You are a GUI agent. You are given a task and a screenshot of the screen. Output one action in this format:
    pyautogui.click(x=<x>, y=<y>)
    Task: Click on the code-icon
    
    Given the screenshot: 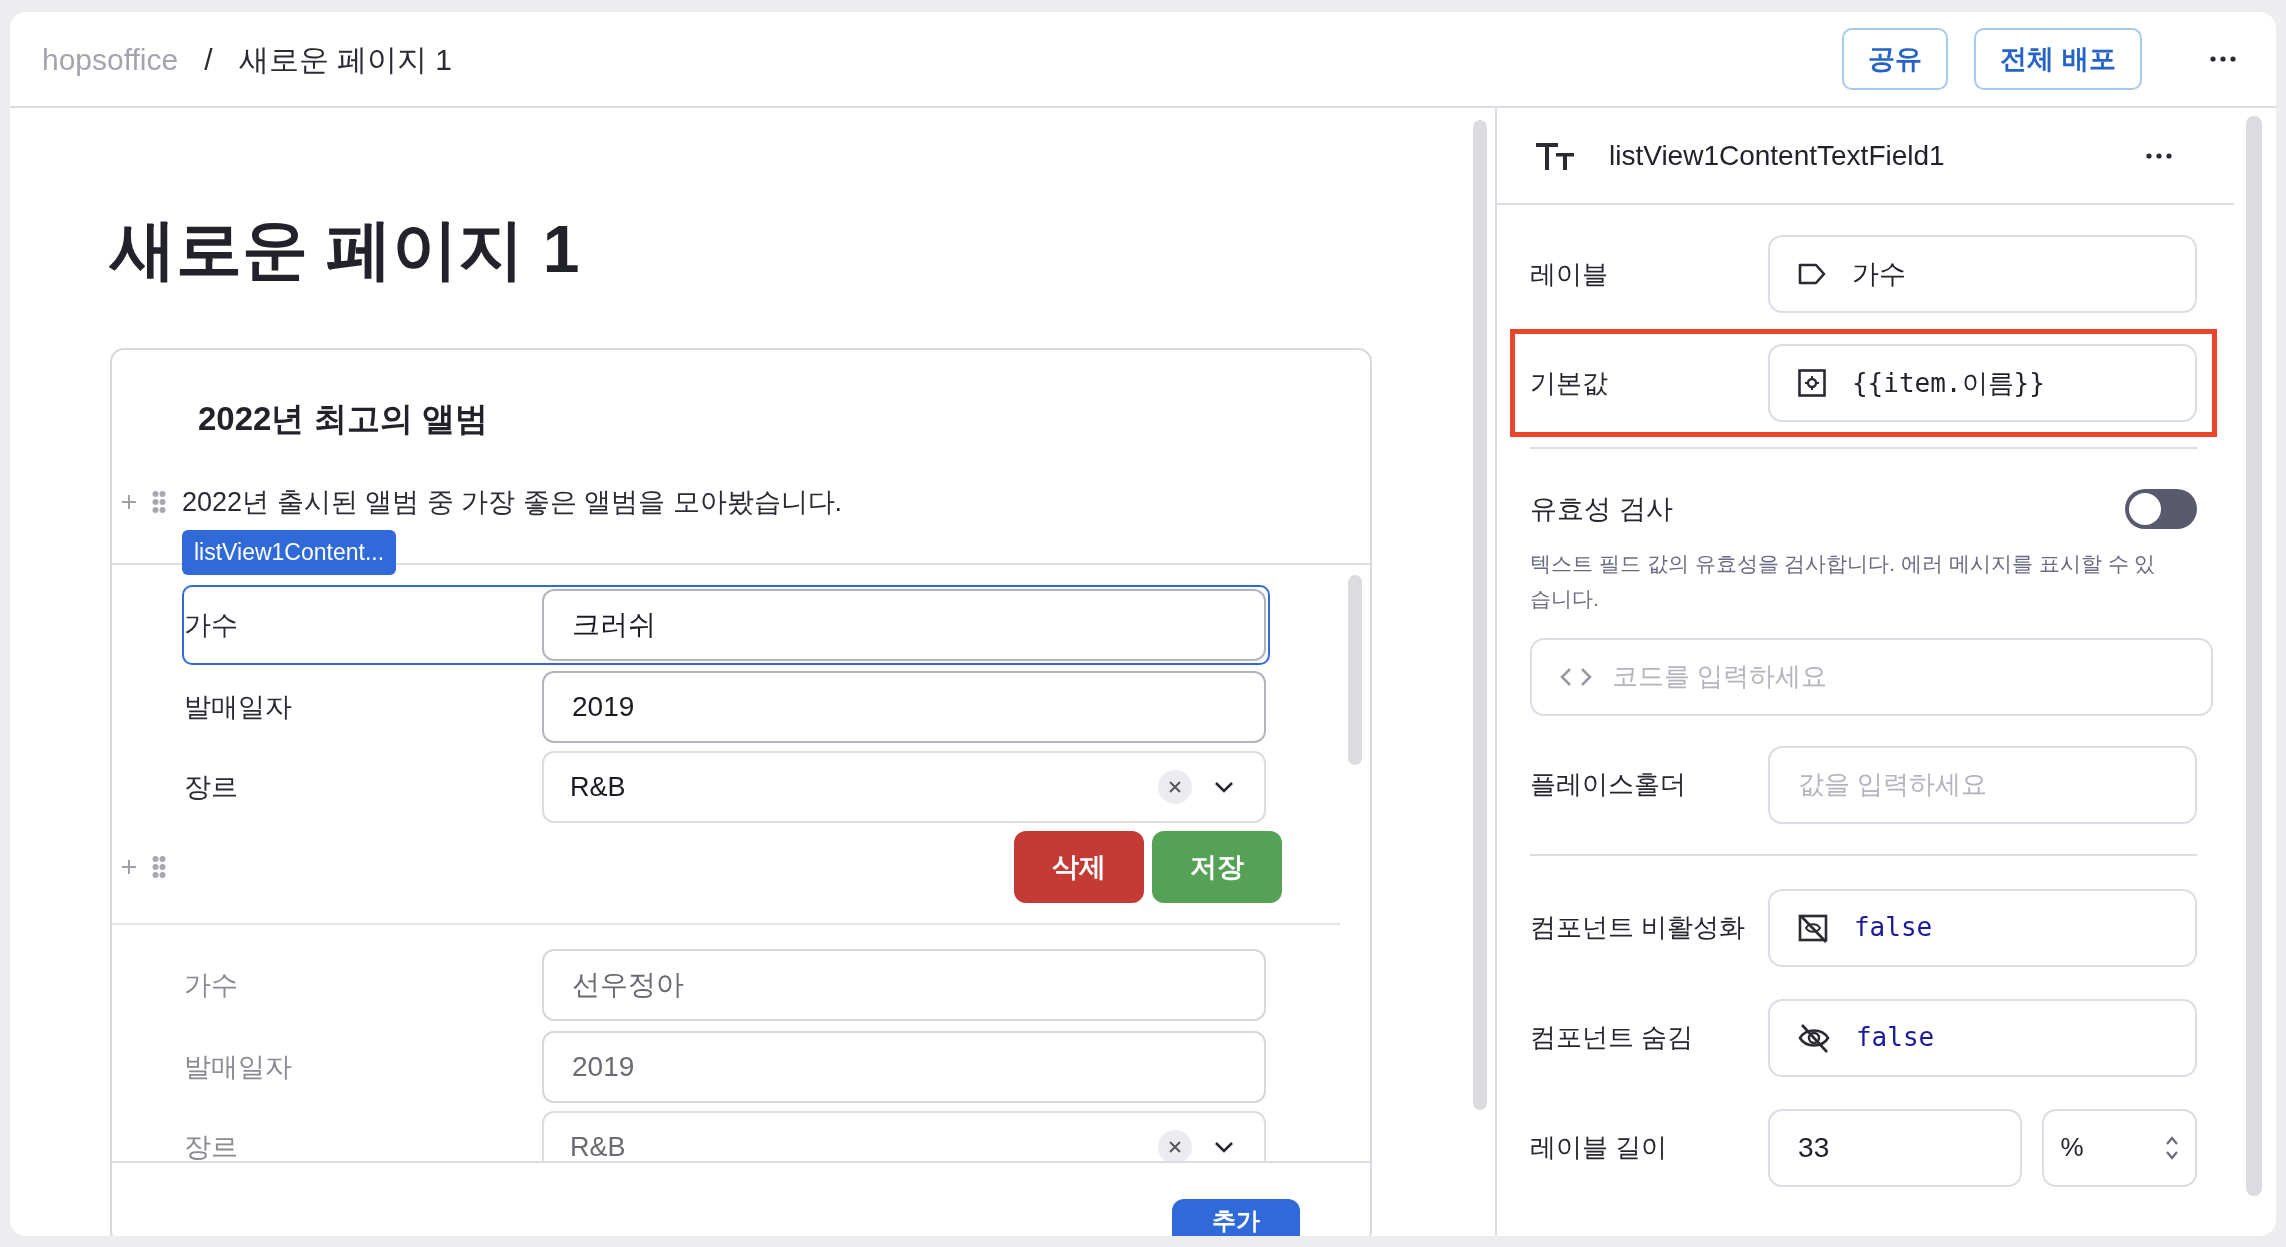 What is the action you would take?
    pyautogui.click(x=1576, y=676)
    